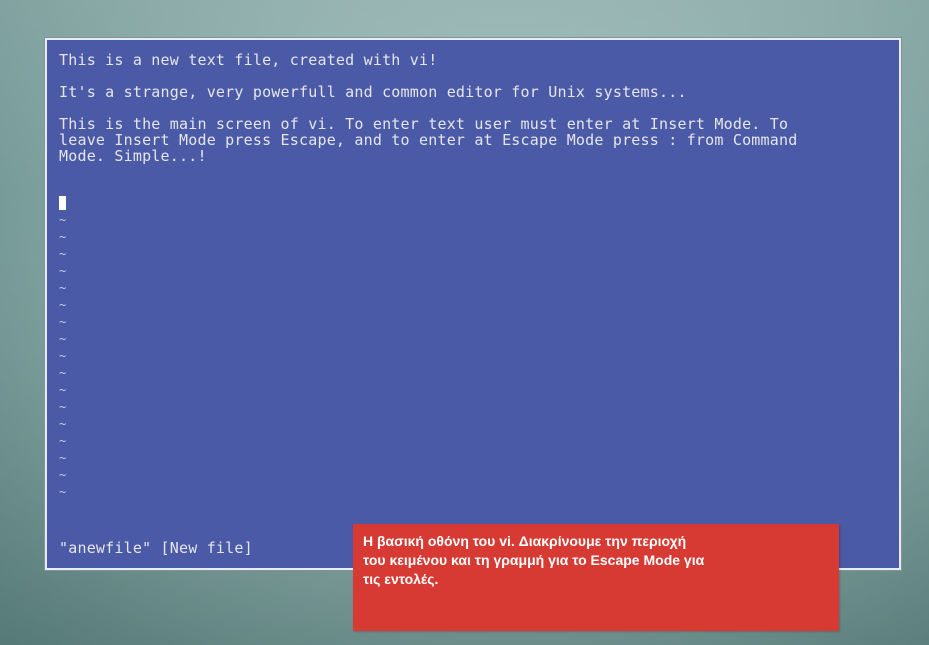 This screenshot has height=645, width=929. Describe the element at coordinates (401, 579) in the screenshot. I see `caption-text: τις εντολές.` at that location.